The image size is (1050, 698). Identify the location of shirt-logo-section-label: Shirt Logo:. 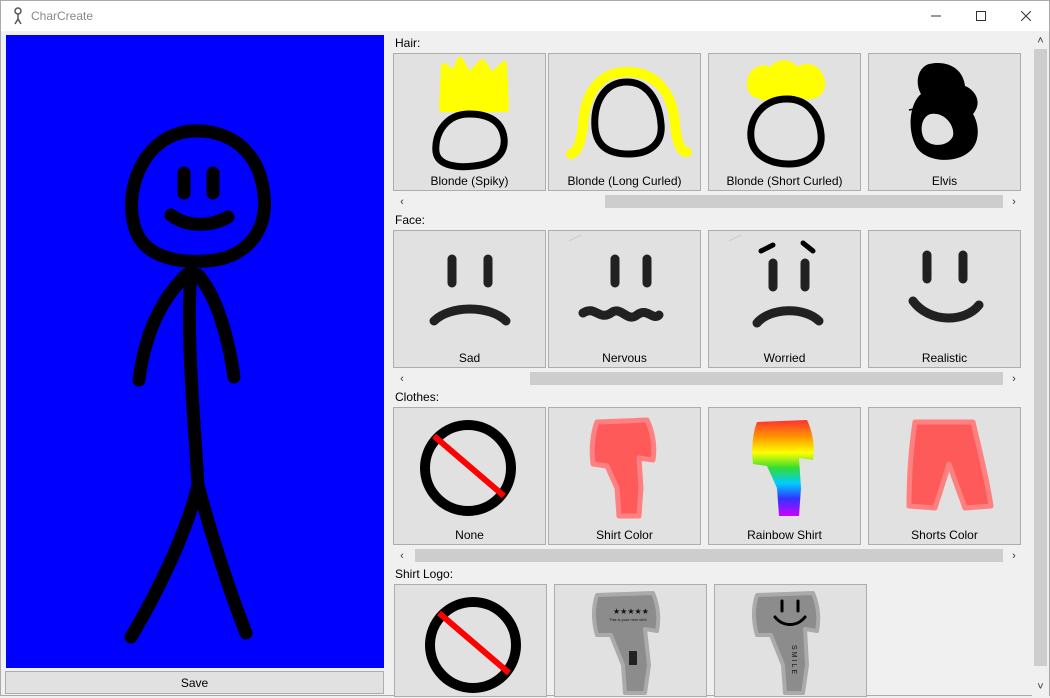
(424, 574).